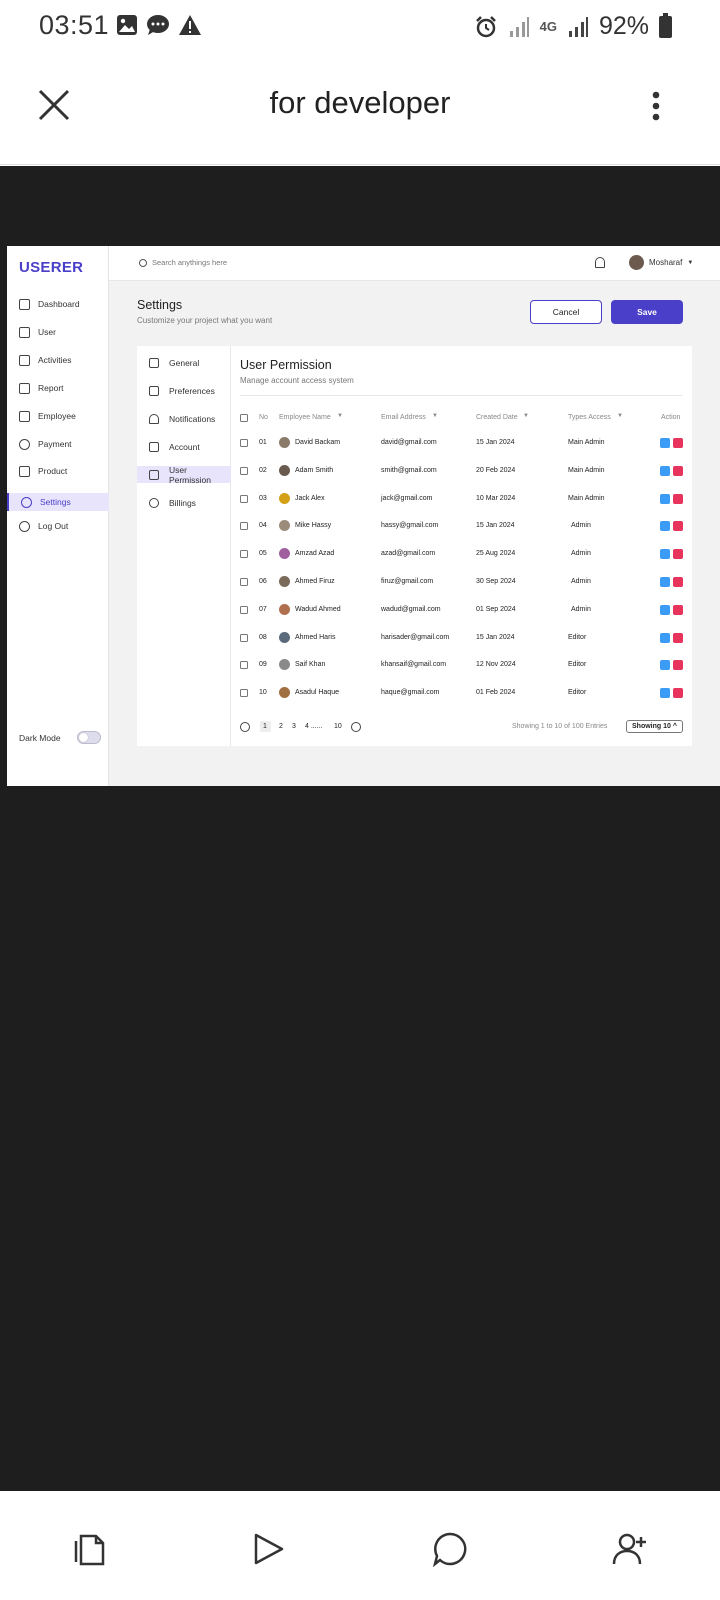 The height and width of the screenshot is (1600, 720). Describe the element at coordinates (496, 470) in the screenshot. I see `cell-date: 20 Feb 2024` at that location.